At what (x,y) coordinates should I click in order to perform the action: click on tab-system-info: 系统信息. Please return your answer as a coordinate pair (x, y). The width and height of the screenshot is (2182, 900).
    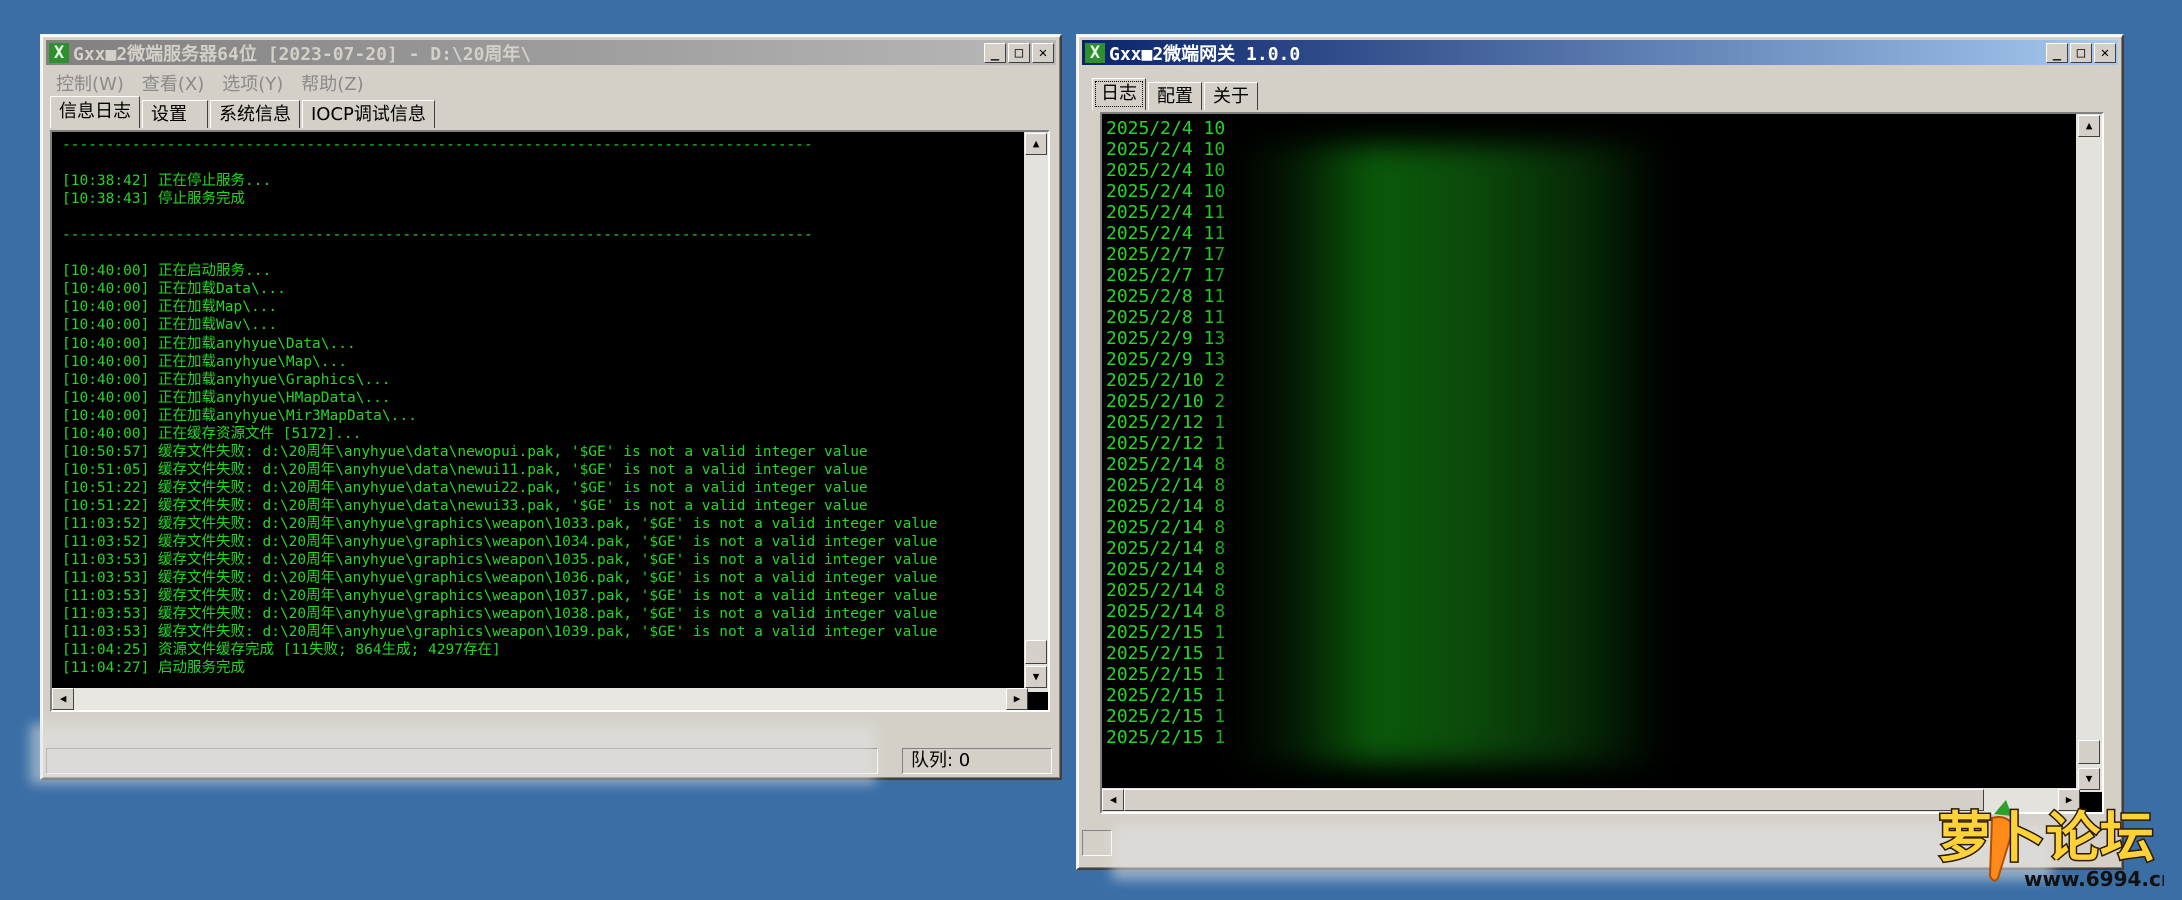
    Looking at the image, I should click on (255, 114).